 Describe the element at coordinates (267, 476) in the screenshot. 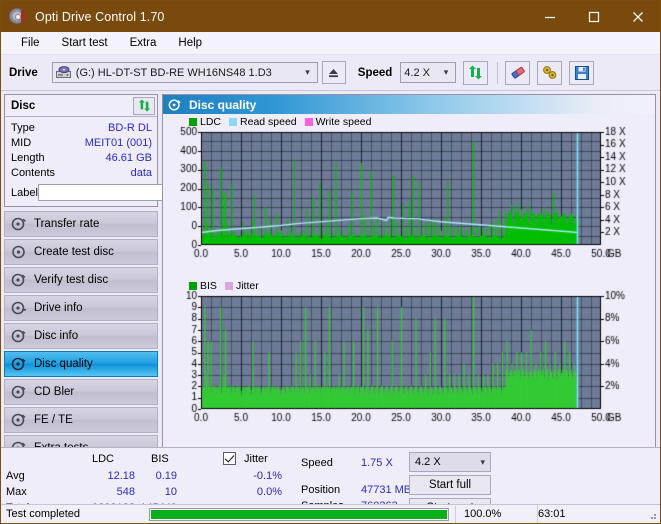

I see `stats-avg-jitter: -0.1%` at that location.